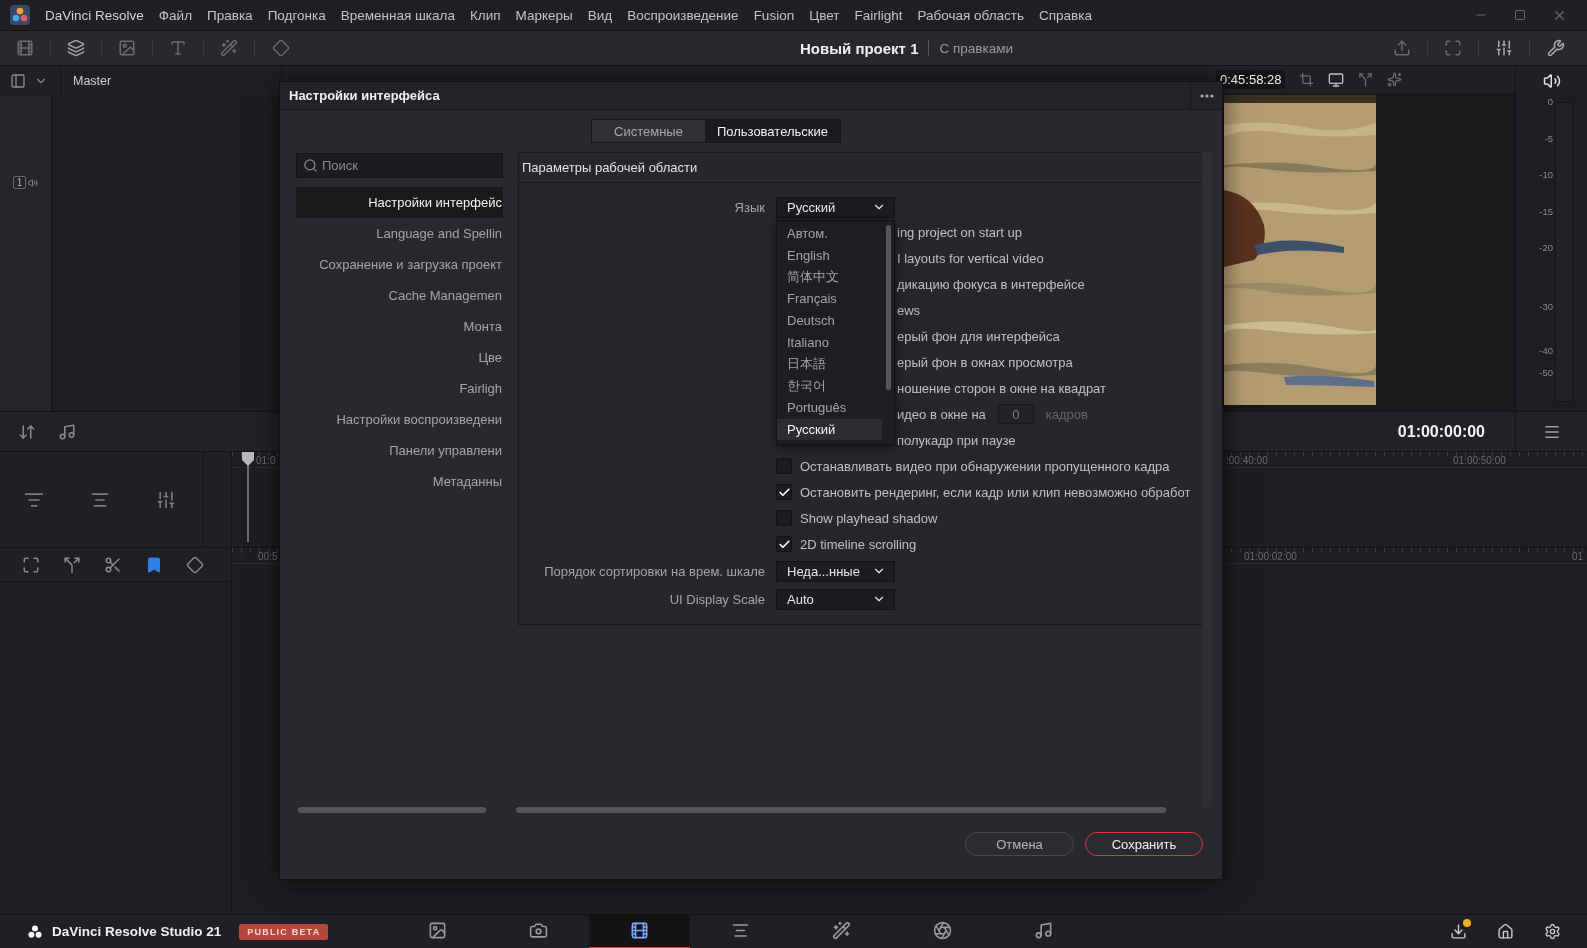 This screenshot has width=1587, height=948. Describe the element at coordinates (1402, 48) in the screenshot. I see `upload-icon` at that location.